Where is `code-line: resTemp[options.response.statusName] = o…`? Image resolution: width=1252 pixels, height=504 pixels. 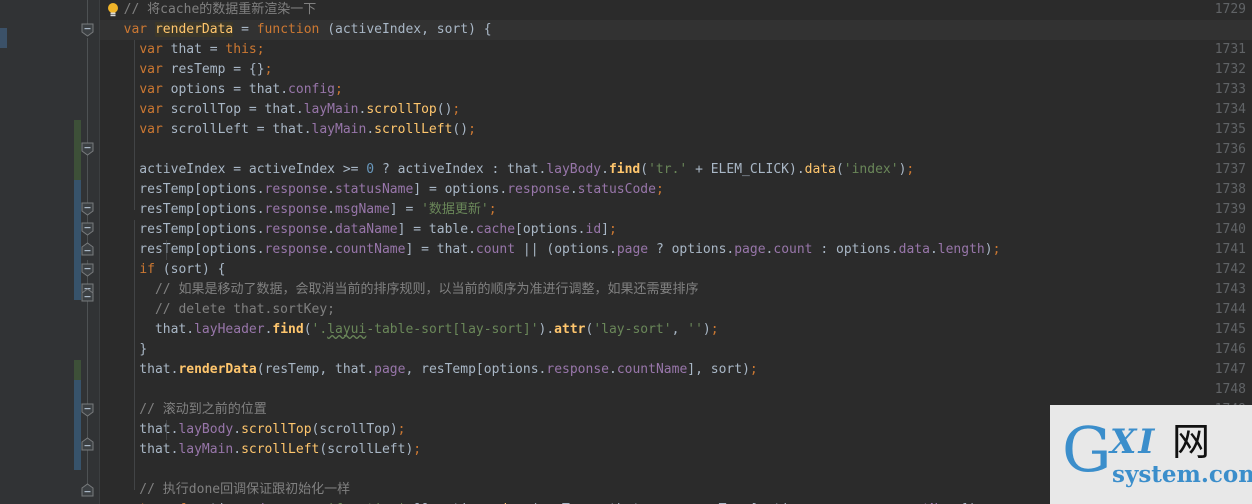
code-line: resTemp[options.response.statusName] = o… is located at coordinates (676, 190).